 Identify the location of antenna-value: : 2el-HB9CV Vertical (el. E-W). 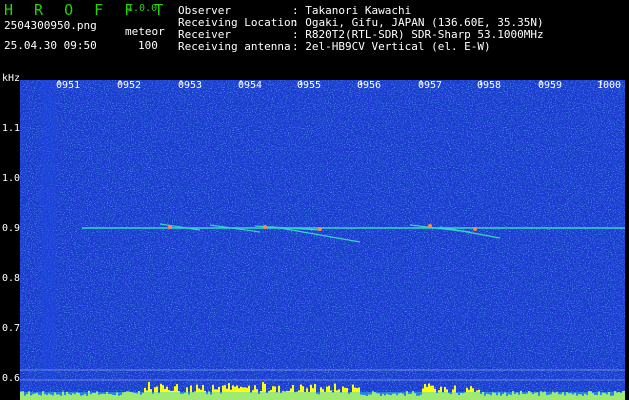
(391, 46).